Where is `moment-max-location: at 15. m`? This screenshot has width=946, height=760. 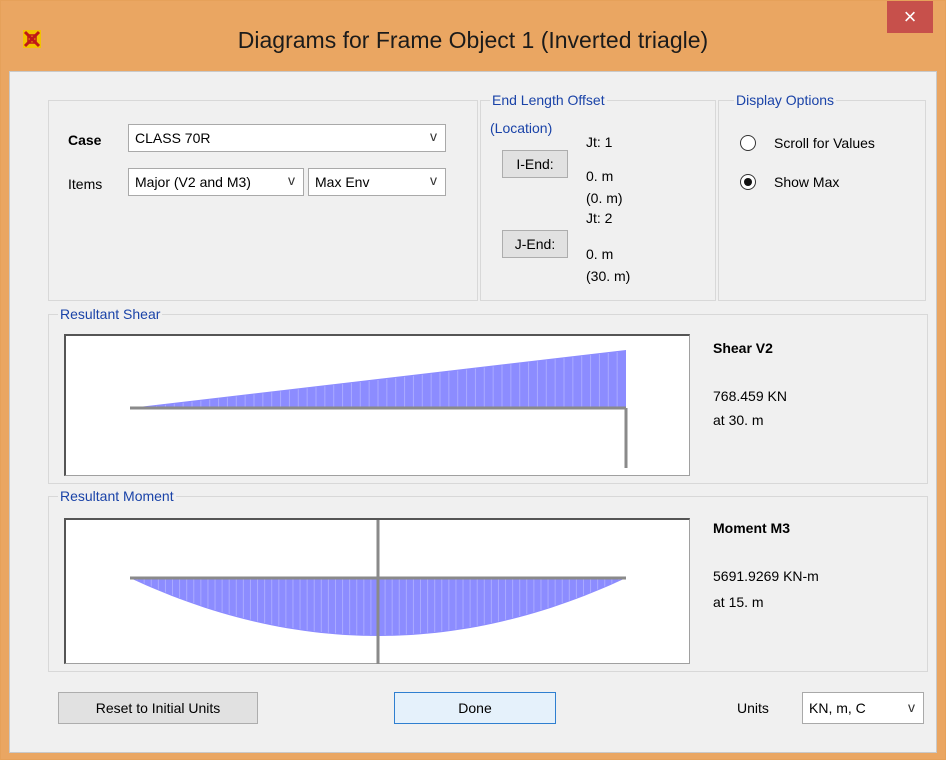 moment-max-location: at 15. m is located at coordinates (738, 602).